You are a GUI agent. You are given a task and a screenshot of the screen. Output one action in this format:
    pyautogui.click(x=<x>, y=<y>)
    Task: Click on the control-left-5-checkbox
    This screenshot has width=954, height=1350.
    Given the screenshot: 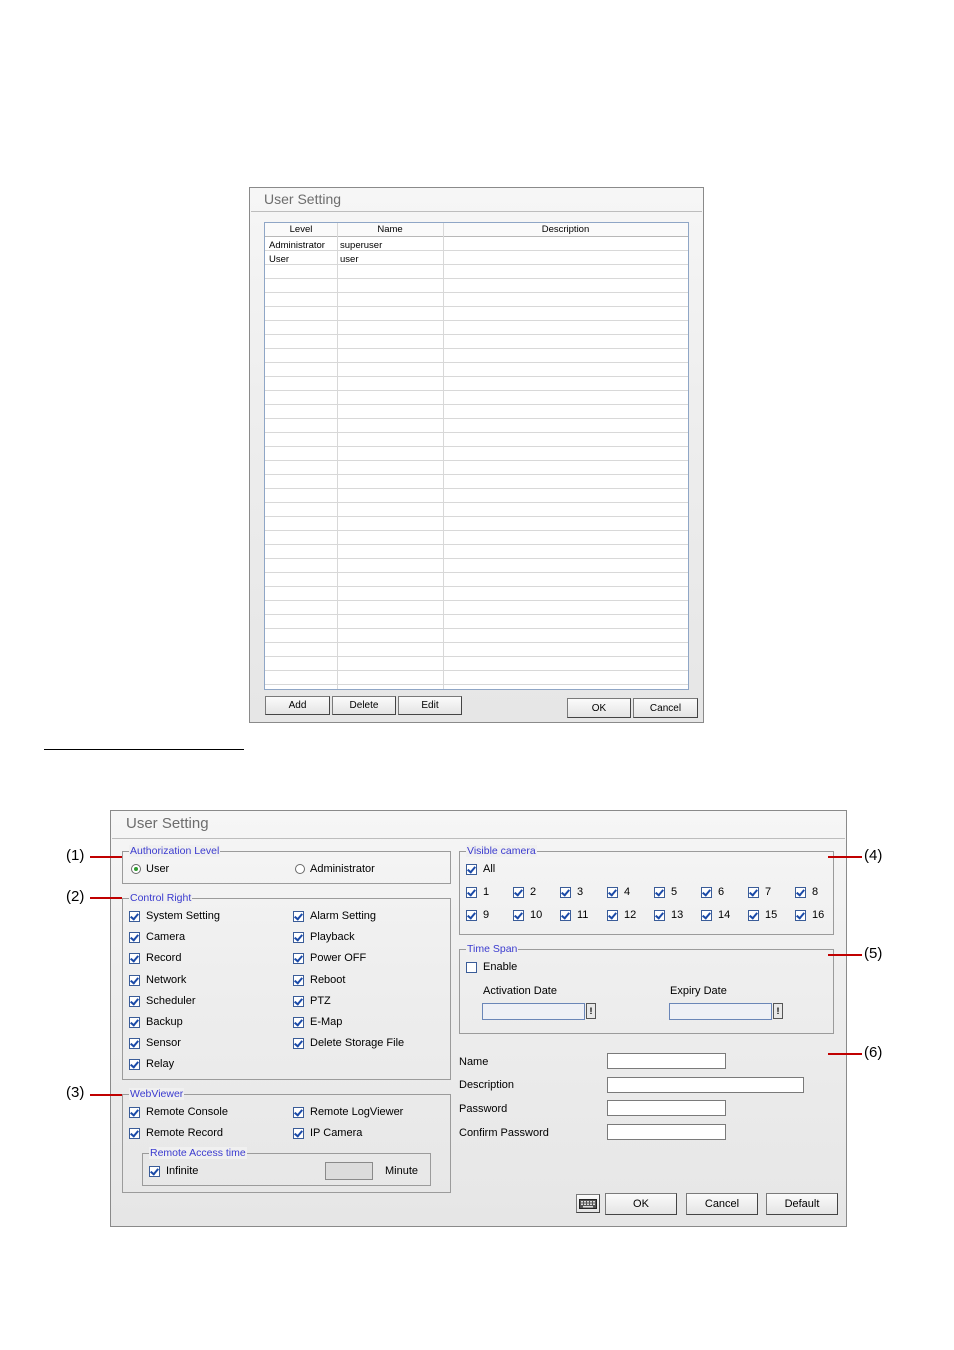 What is the action you would take?
    pyautogui.click(x=134, y=1022)
    